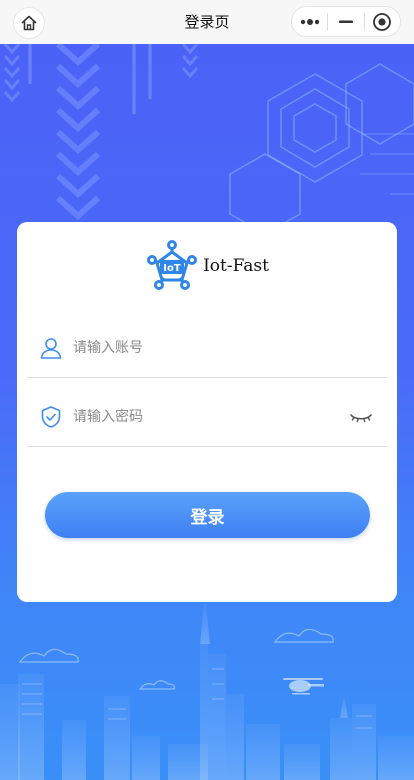 The image size is (414, 780). I want to click on more-button, so click(309, 21).